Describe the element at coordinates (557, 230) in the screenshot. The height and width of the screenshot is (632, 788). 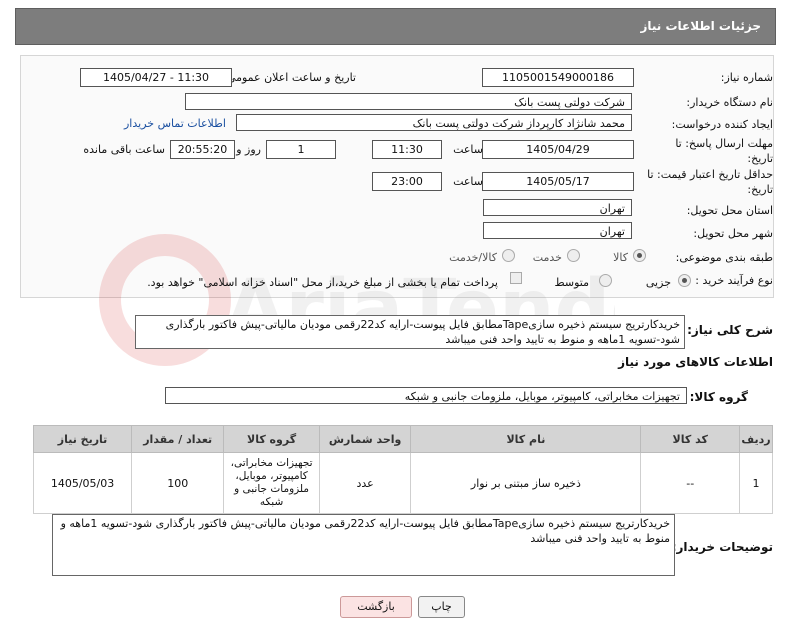
I see `city-field: تهران` at that location.